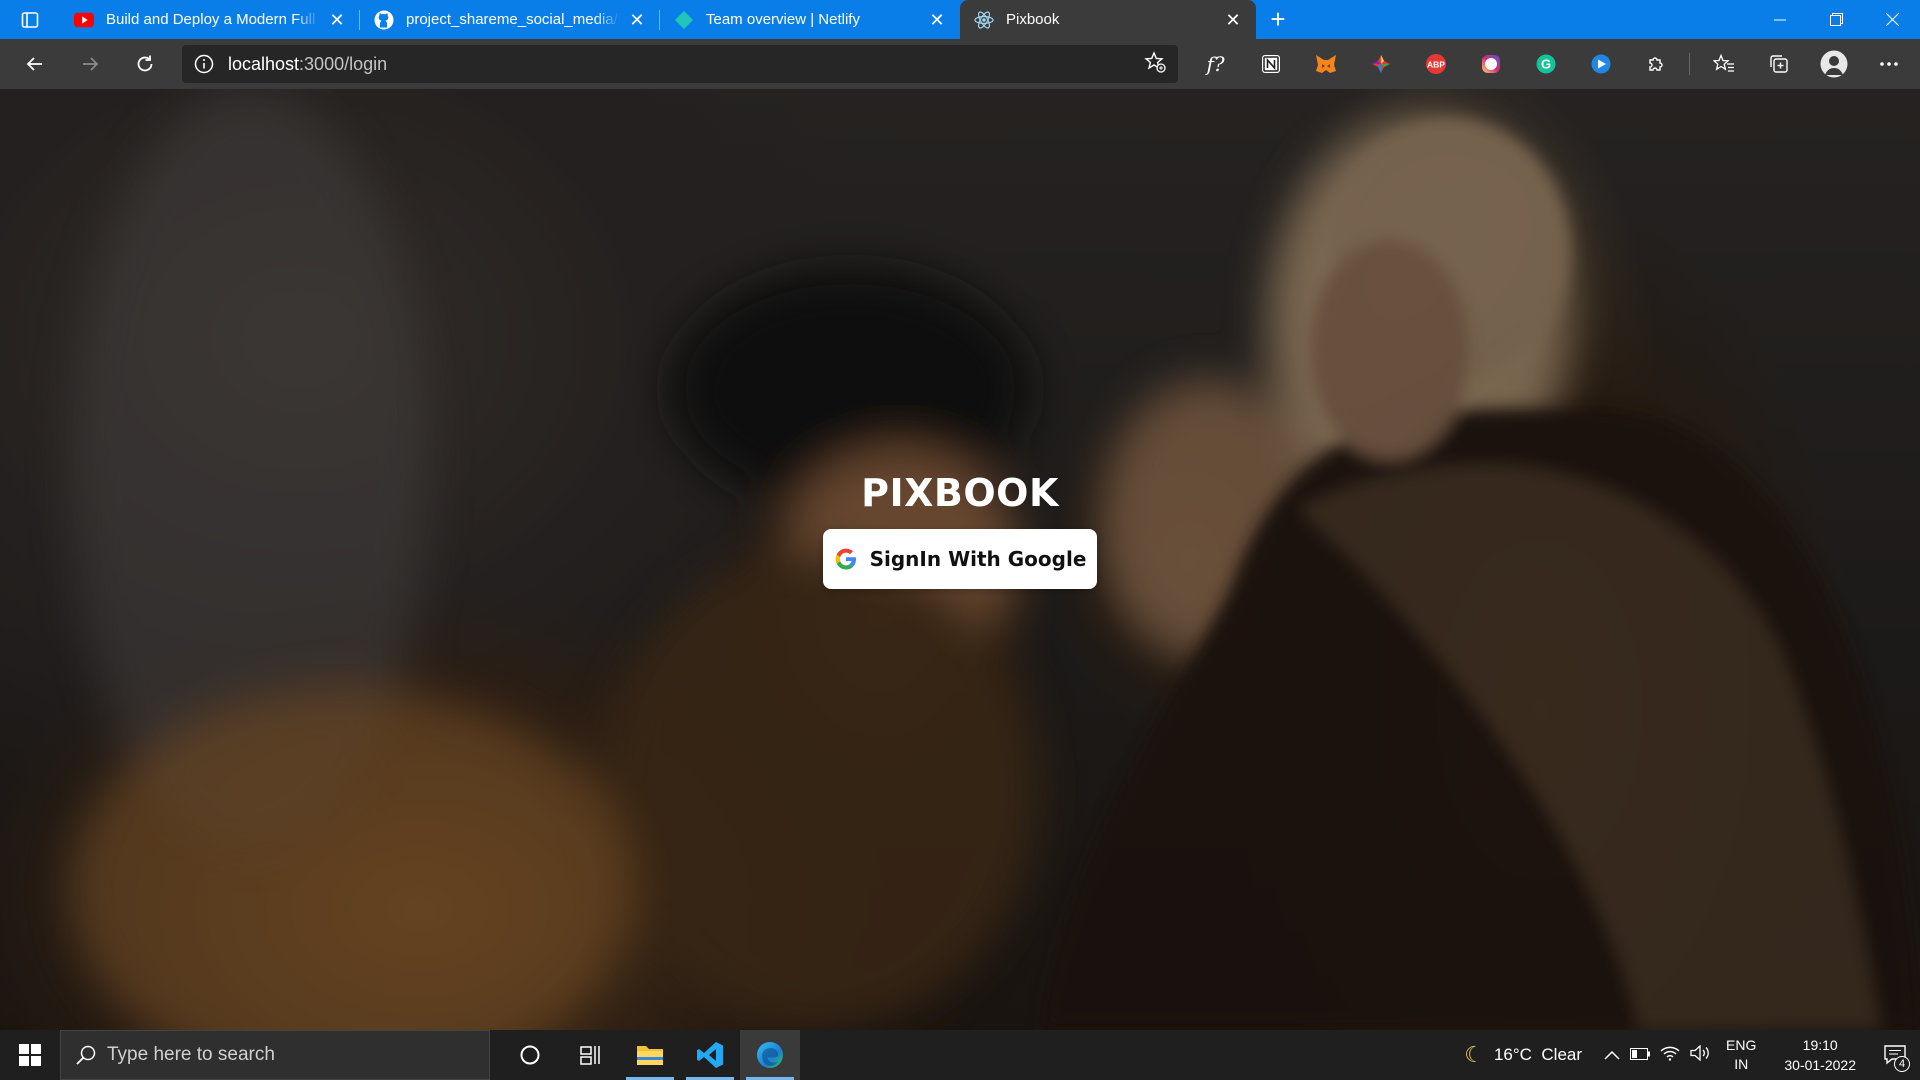 The height and width of the screenshot is (1080, 1920). I want to click on close-window-button, so click(1892, 19).